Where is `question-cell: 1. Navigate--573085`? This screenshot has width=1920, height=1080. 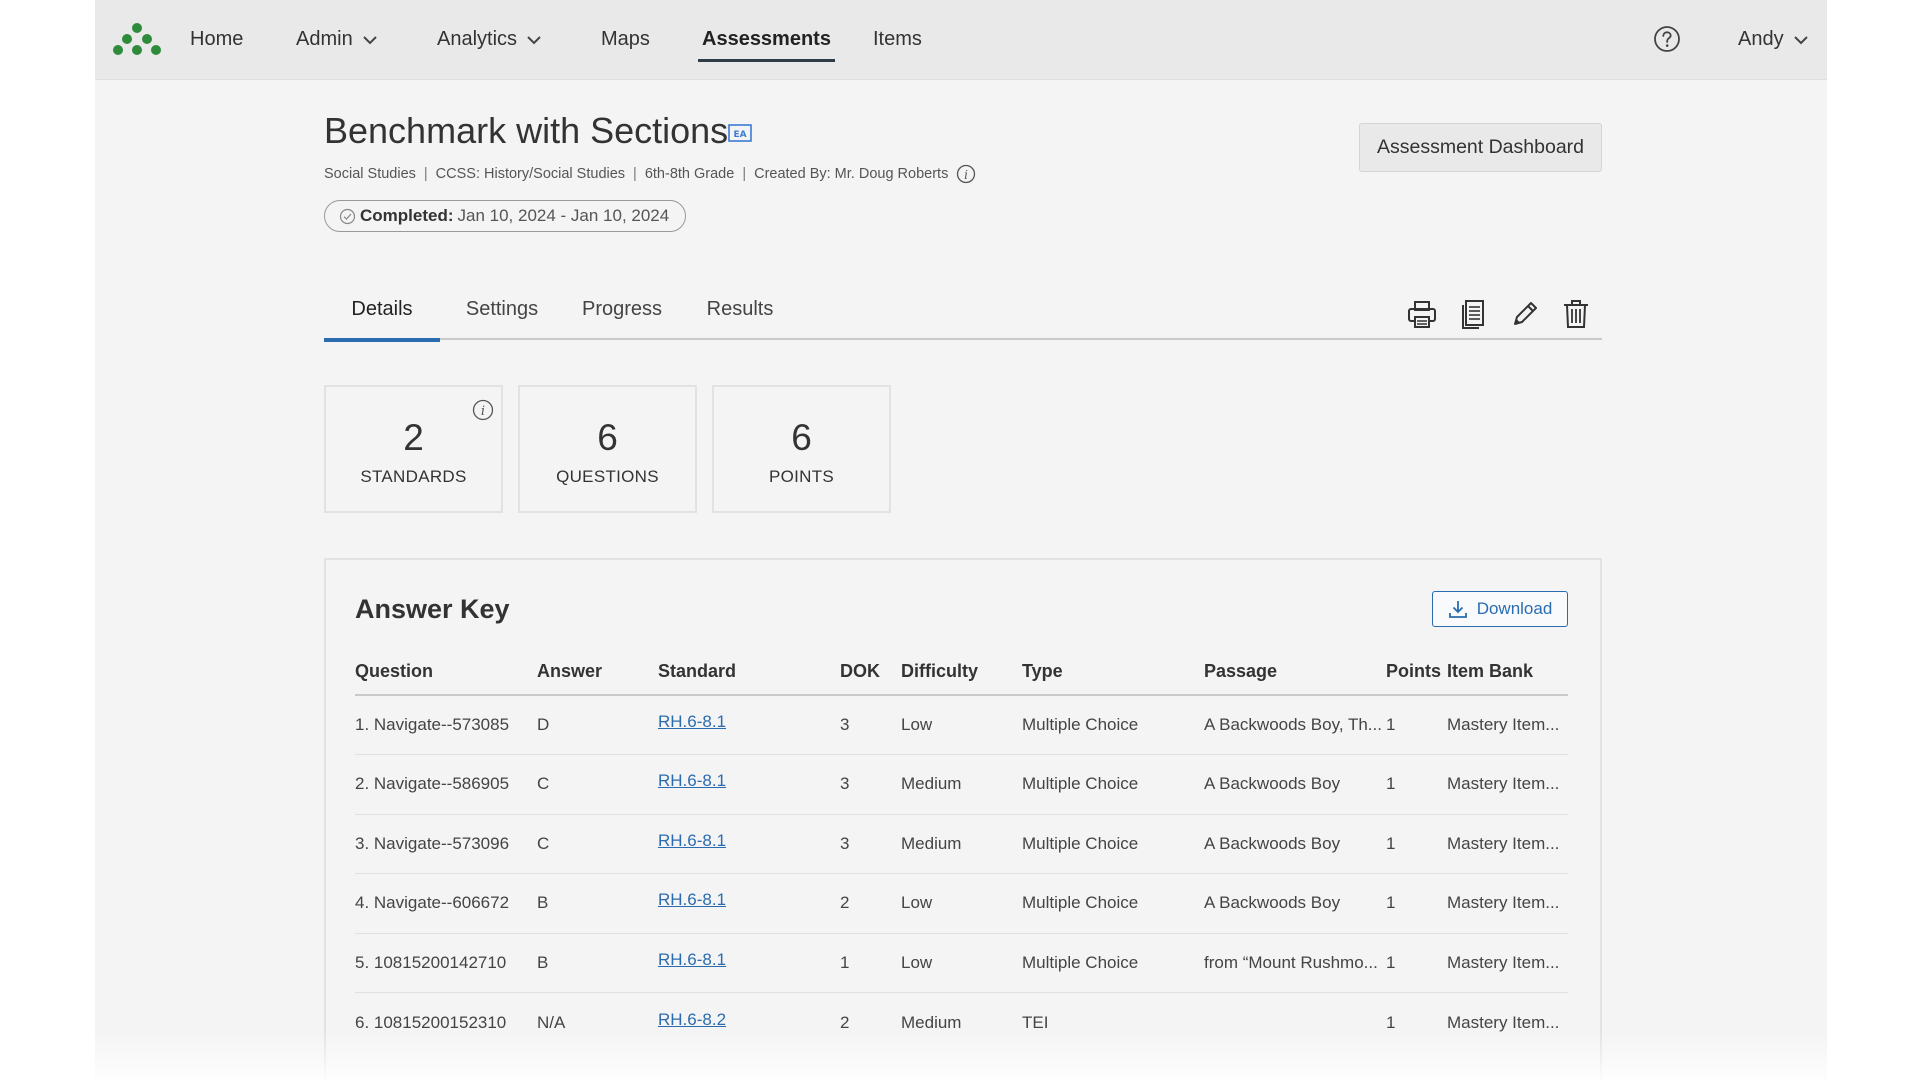
question-cell: 1. Navigate--573085 is located at coordinates (446, 725).